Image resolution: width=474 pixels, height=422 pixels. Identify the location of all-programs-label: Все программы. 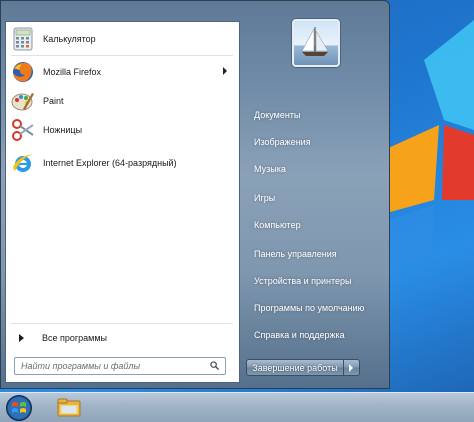
(75, 338).